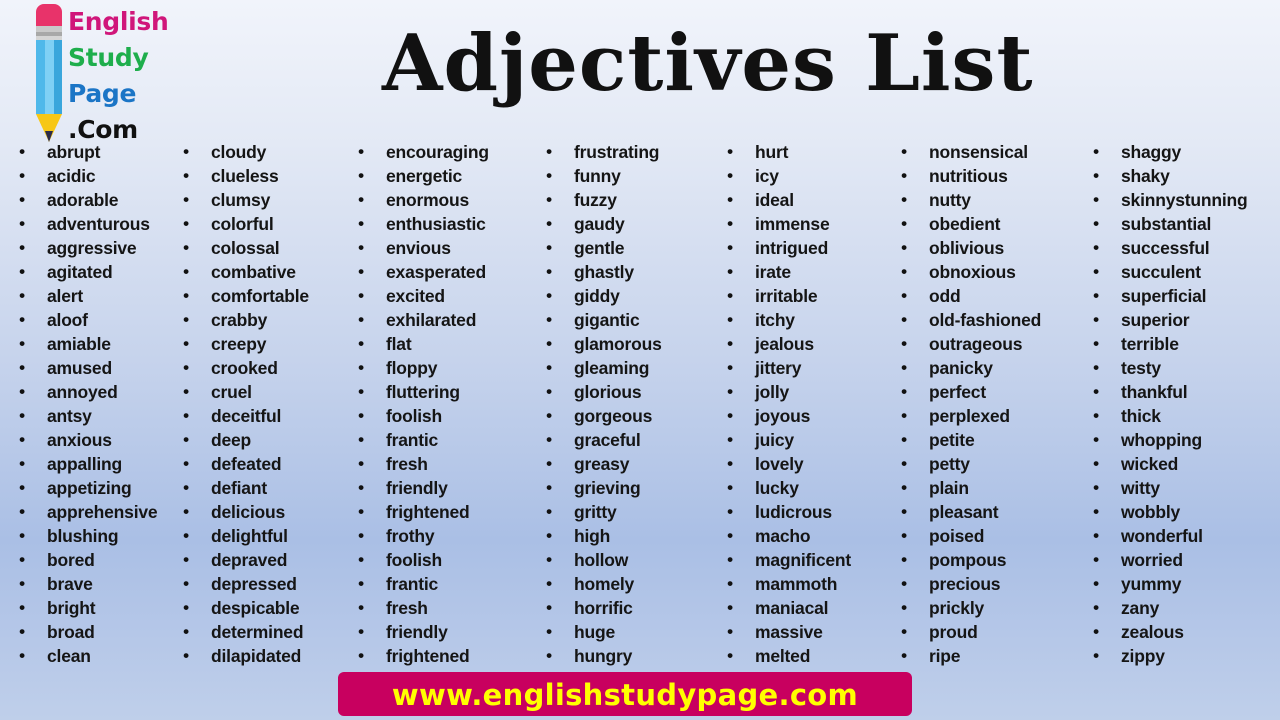 The image size is (1280, 720). Describe the element at coordinates (789, 176) in the screenshot. I see `adjective-list-item: • icy` at that location.